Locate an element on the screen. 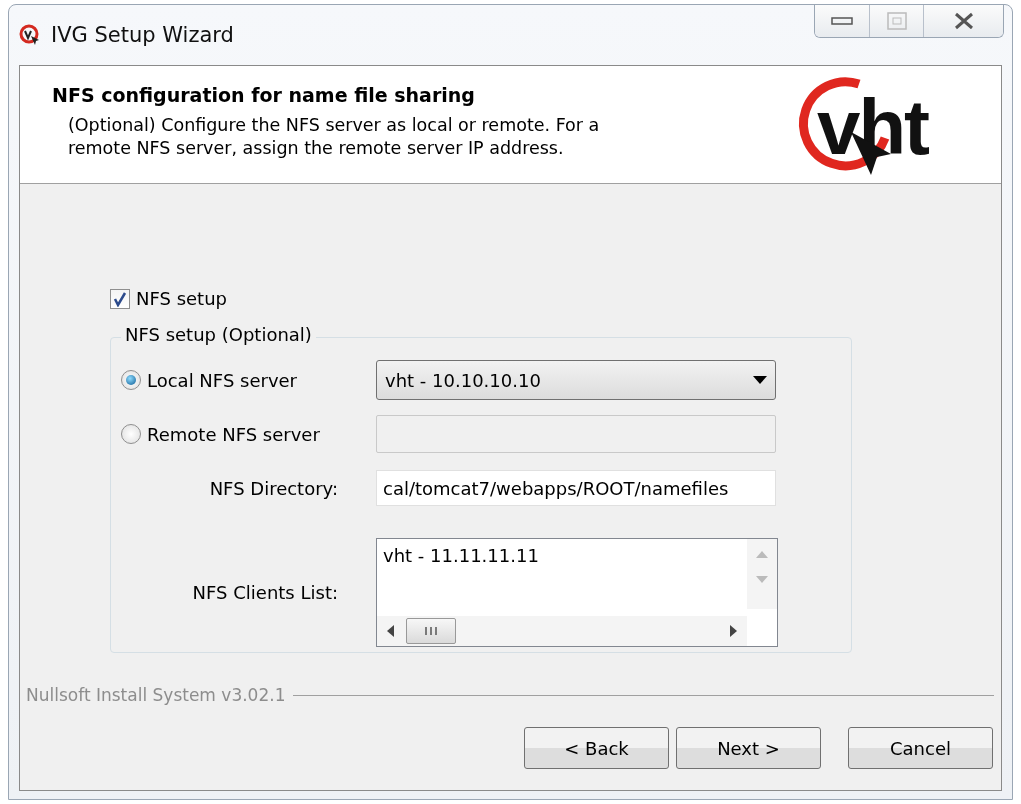  grip-icon is located at coordinates (431, 631).